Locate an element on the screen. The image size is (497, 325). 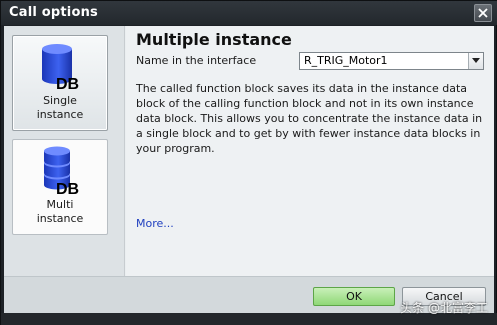
single-instance-option: DB Single instance is located at coordinates (60, 83).